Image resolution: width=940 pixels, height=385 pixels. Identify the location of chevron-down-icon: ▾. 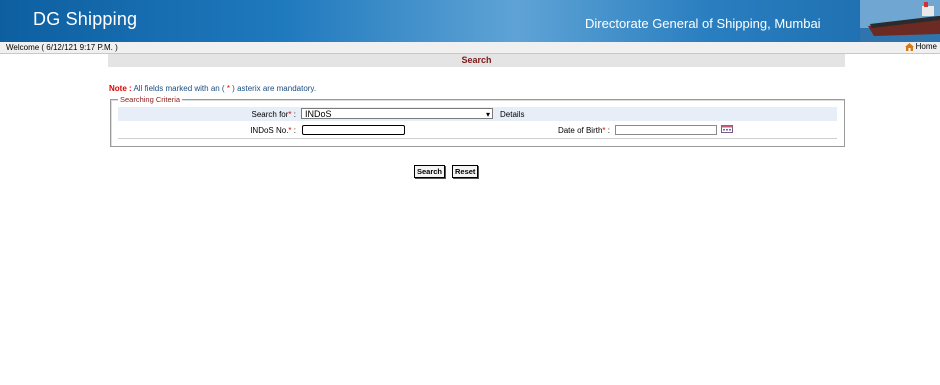
(487, 114).